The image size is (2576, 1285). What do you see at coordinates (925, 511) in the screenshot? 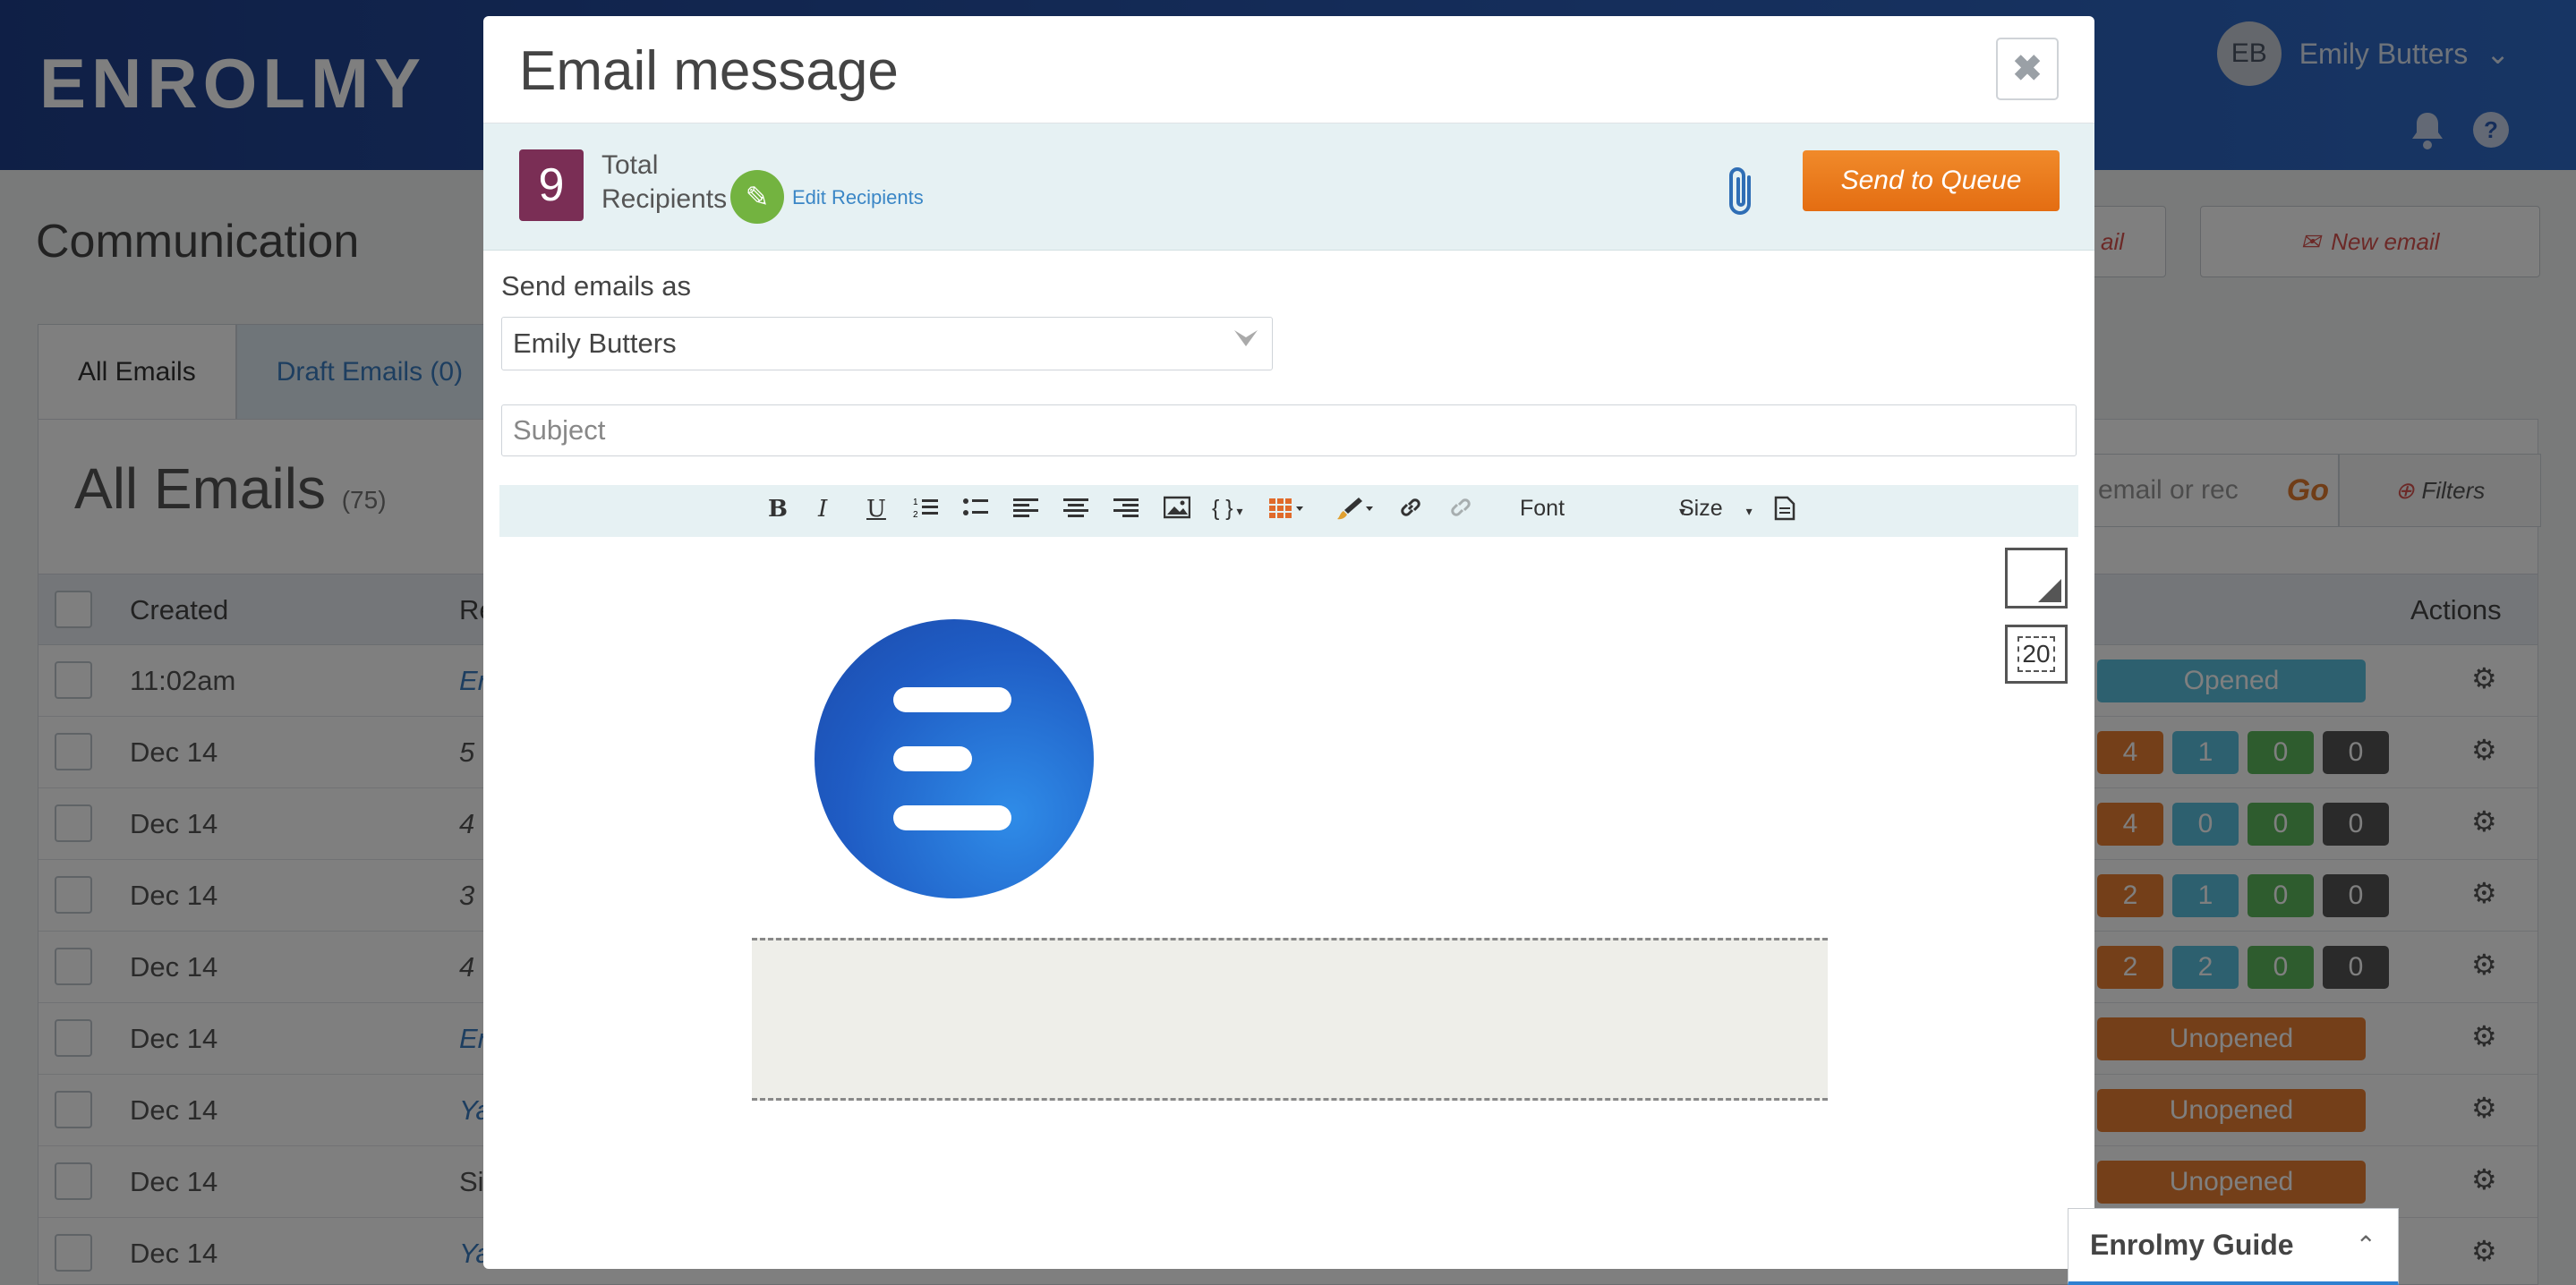
I see `ordered-list-icon: 12` at bounding box center [925, 511].